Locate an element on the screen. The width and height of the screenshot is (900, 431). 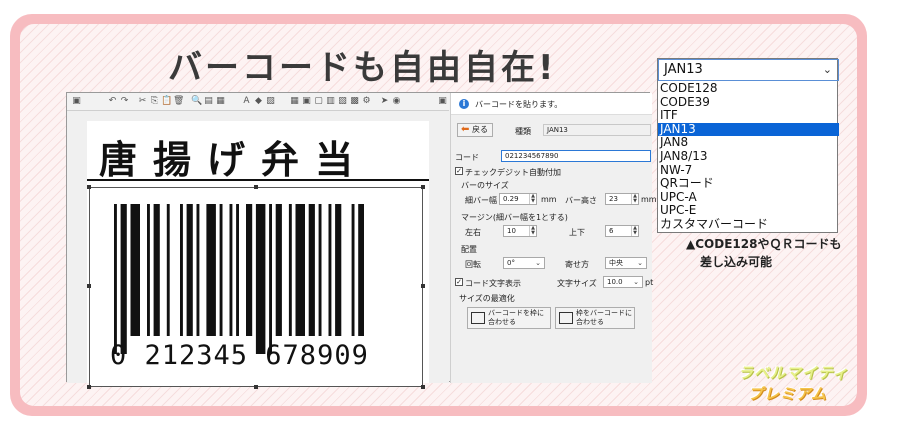
resize-handle-t is located at coordinates (256, 187).